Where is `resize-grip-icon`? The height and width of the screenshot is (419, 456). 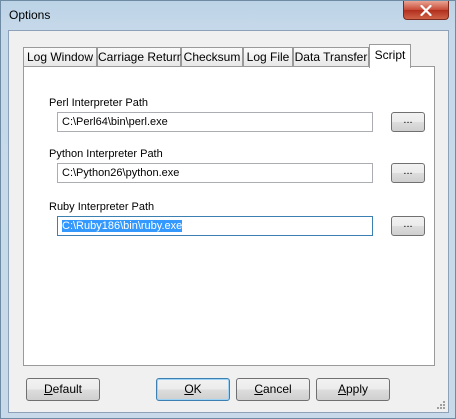 resize-grip-icon is located at coordinates (441, 405).